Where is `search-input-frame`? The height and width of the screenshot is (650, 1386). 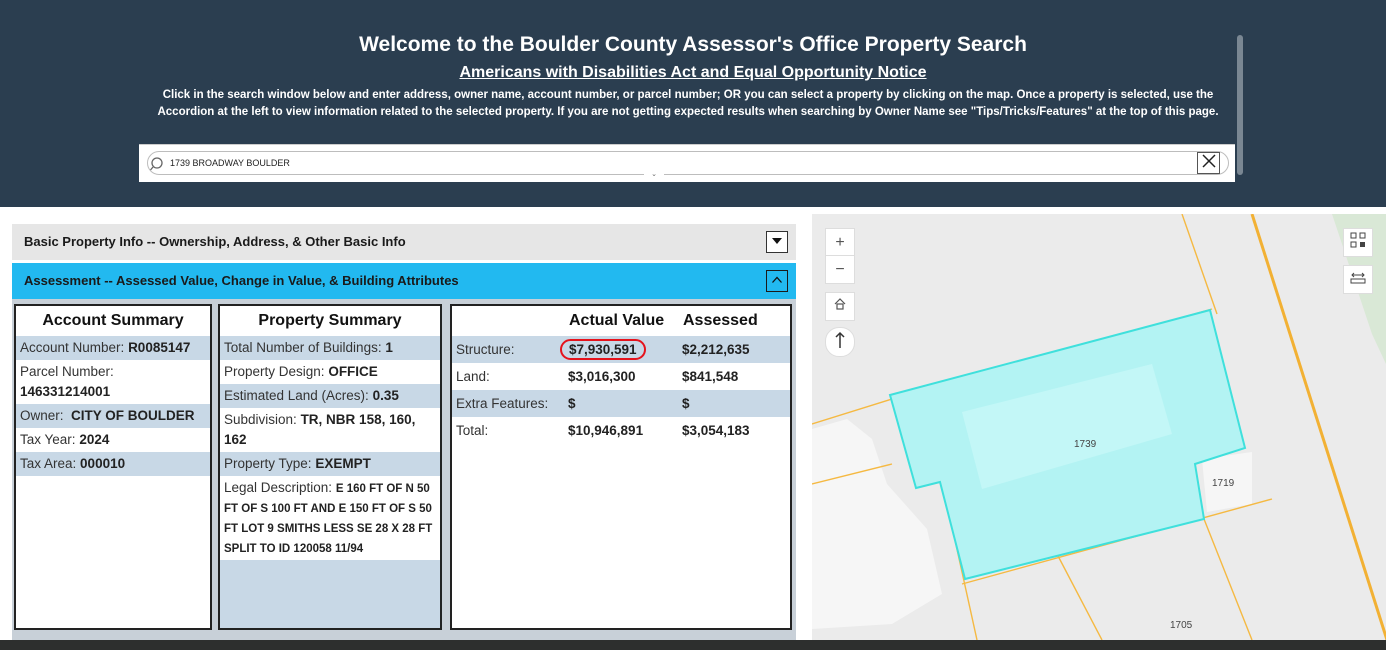
search-input-frame is located at coordinates (688, 163).